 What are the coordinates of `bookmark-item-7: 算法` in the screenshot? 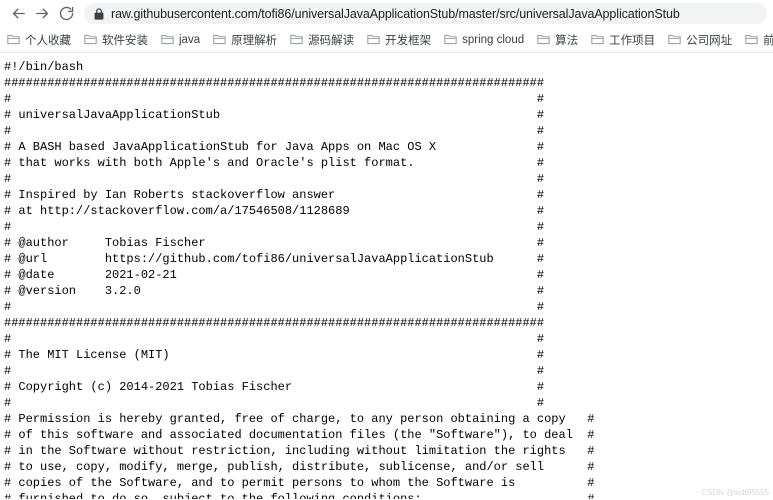 It's located at (557, 40).